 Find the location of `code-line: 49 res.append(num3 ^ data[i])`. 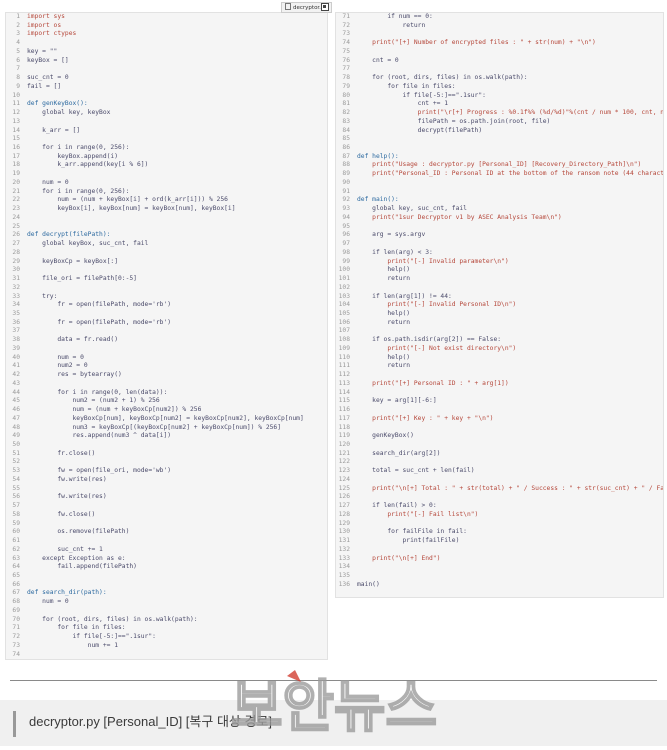

code-line: 49 res.append(num3 ^ data[i]) is located at coordinates (166, 436).